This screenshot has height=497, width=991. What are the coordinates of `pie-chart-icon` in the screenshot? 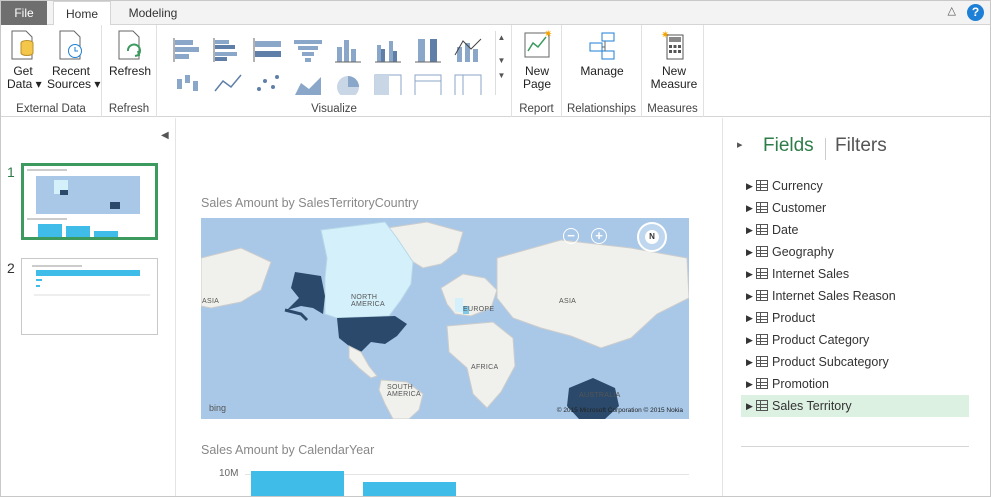 It's located at (348, 82).